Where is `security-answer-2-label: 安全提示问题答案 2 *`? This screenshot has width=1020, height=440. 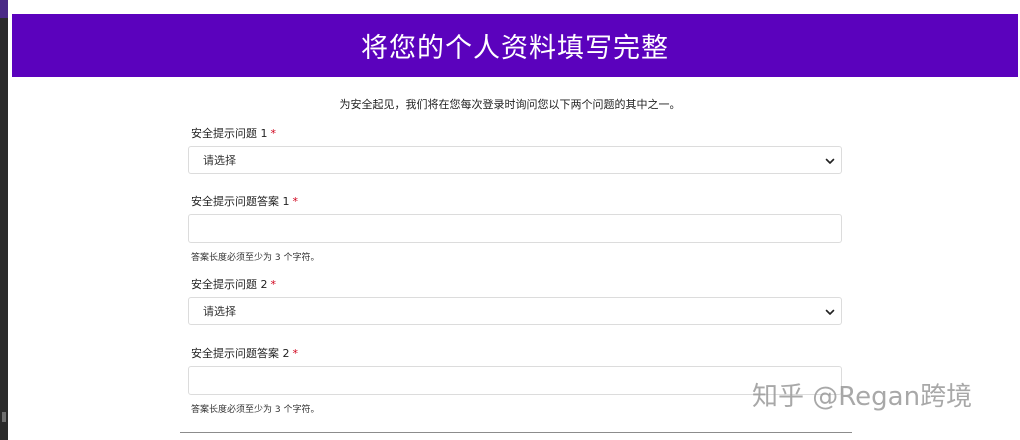 security-answer-2-label: 安全提示问题答案 2 * is located at coordinates (244, 353).